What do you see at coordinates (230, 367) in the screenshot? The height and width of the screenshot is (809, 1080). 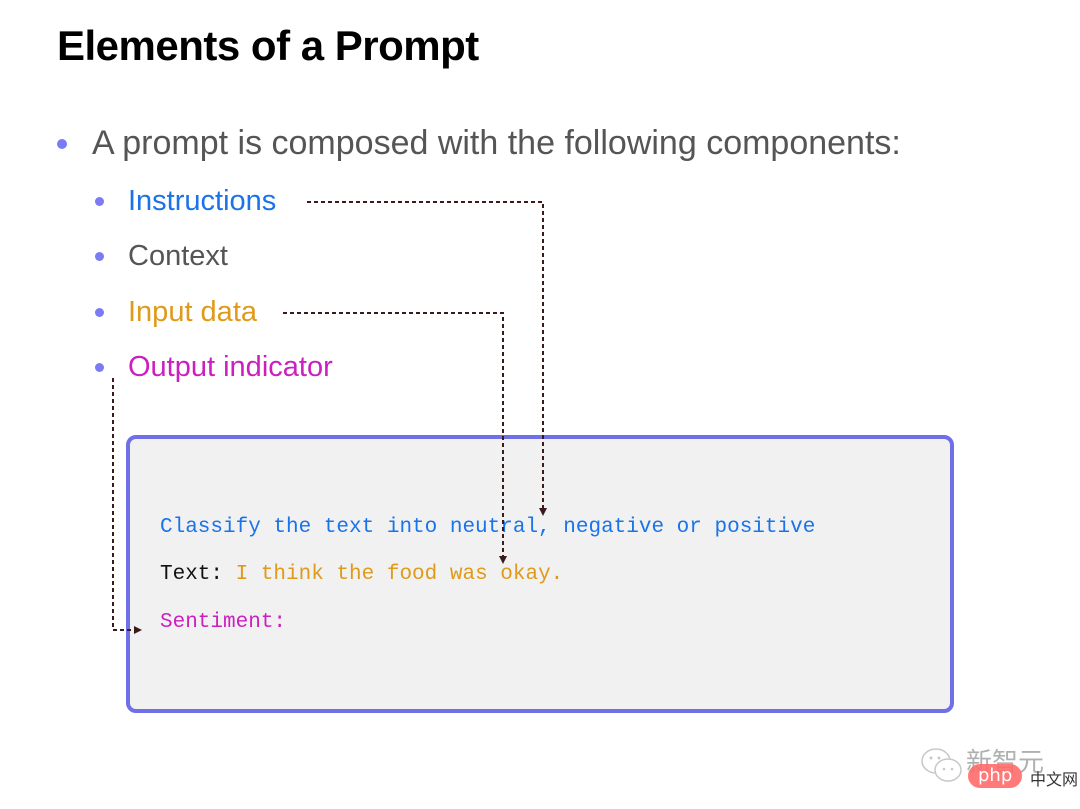 I see `component-label: Output indicator` at bounding box center [230, 367].